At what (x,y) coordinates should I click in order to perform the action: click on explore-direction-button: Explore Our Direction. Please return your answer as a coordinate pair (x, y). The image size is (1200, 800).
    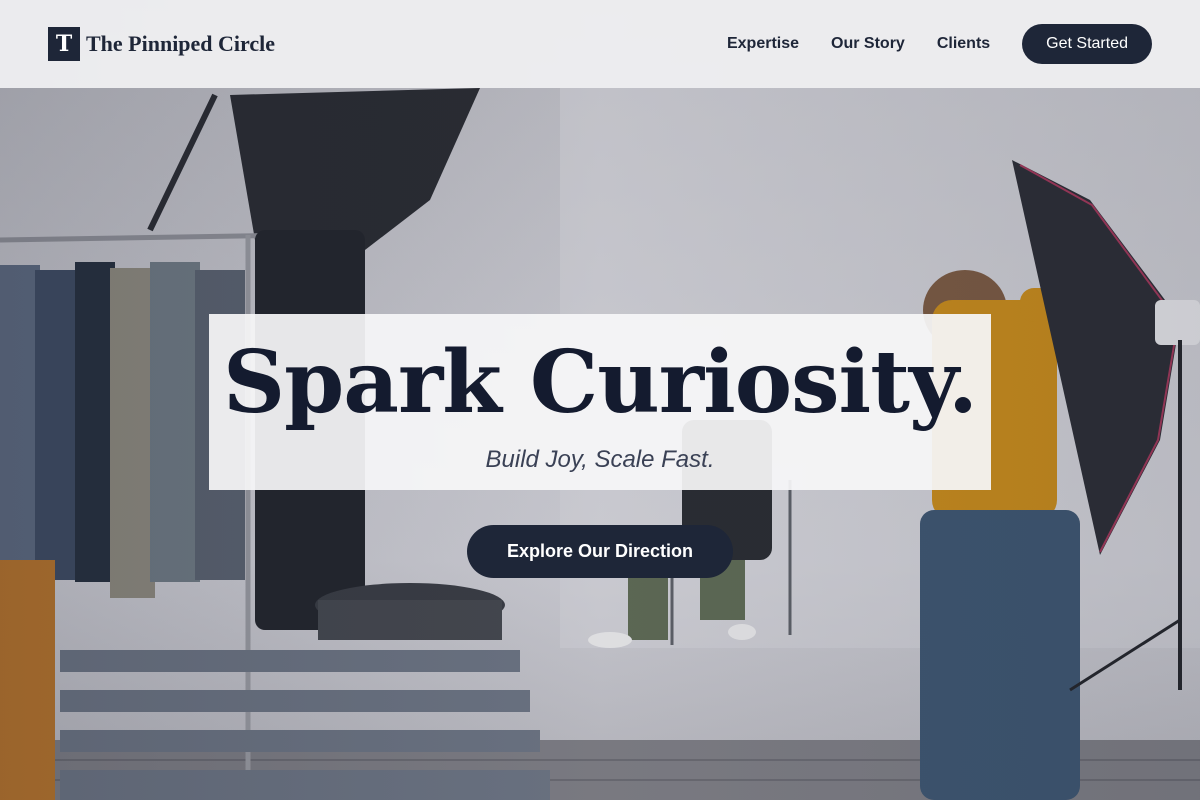
    Looking at the image, I should click on (600, 551).